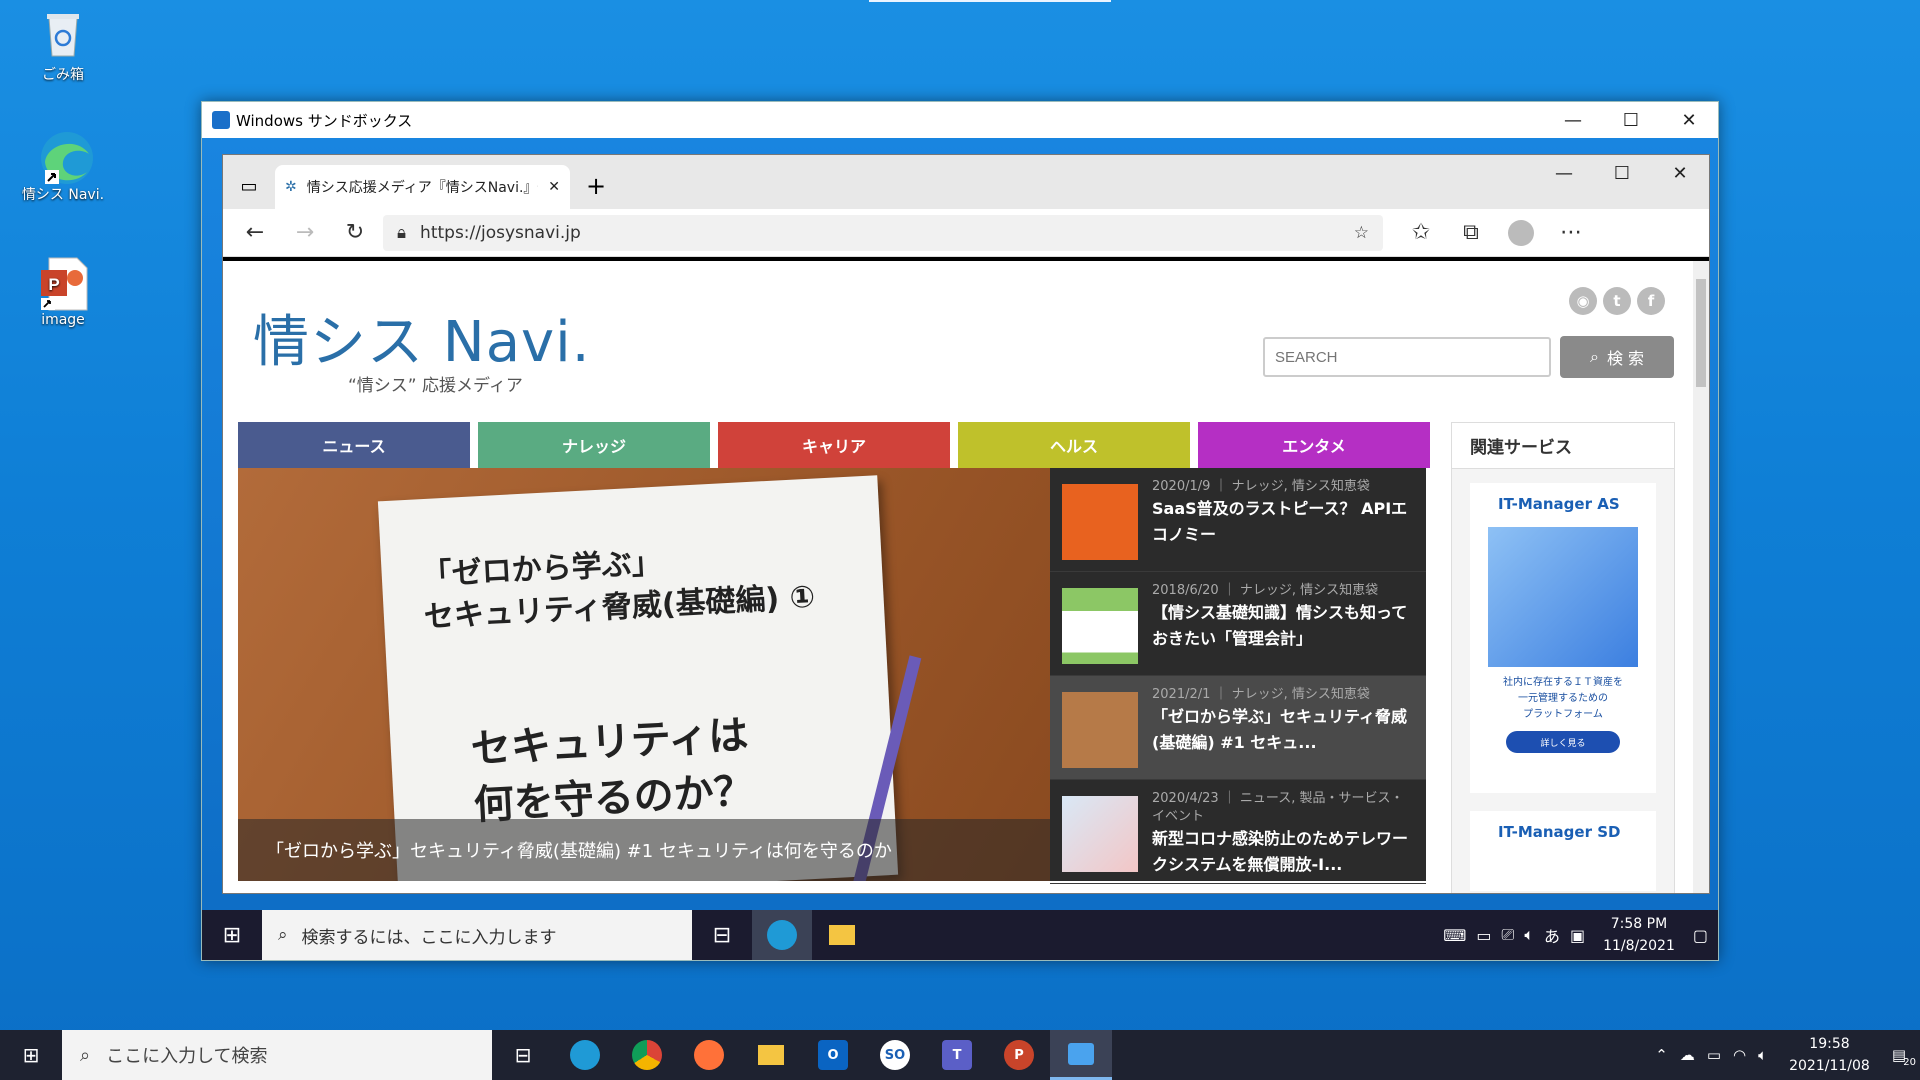 The width and height of the screenshot is (1920, 1080). I want to click on article-meta: 2018/6/20 ｜ ナレッジ, 情シス知恵袋, so click(1265, 590).